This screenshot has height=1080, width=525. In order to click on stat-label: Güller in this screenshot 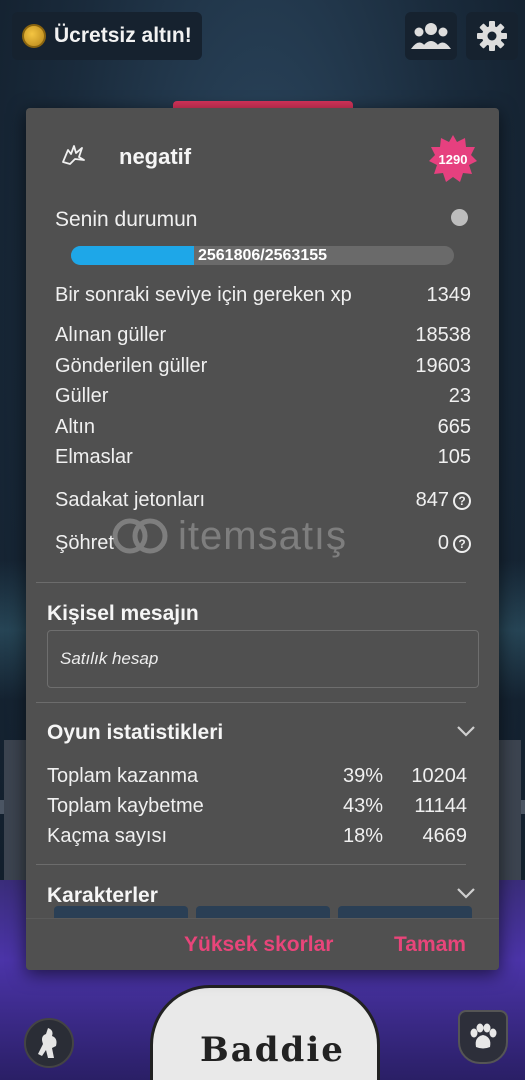, I will do `click(82, 396)`.